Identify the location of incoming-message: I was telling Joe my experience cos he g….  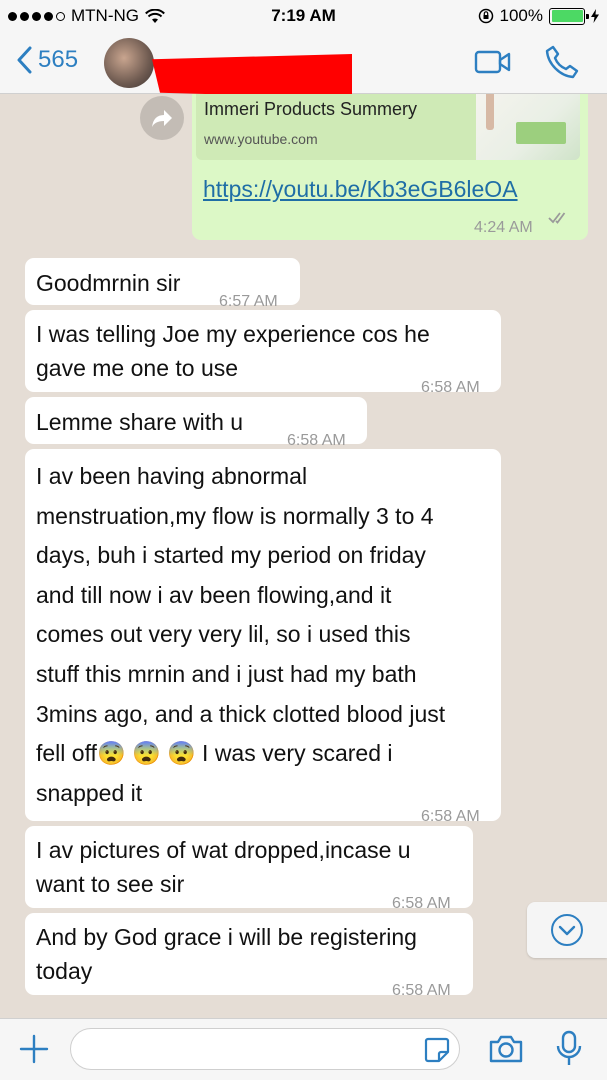
(263, 353).